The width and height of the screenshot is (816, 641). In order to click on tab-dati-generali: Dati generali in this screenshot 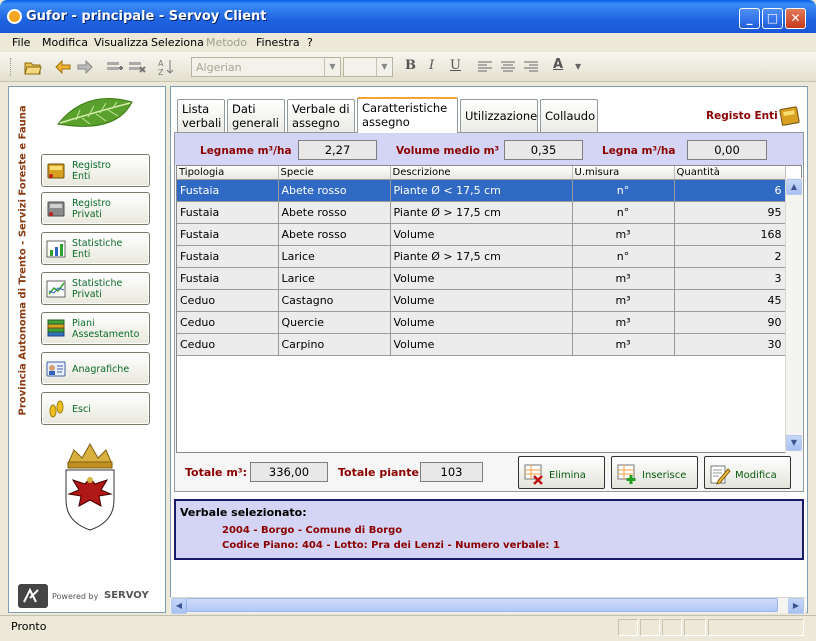, I will do `click(256, 115)`.